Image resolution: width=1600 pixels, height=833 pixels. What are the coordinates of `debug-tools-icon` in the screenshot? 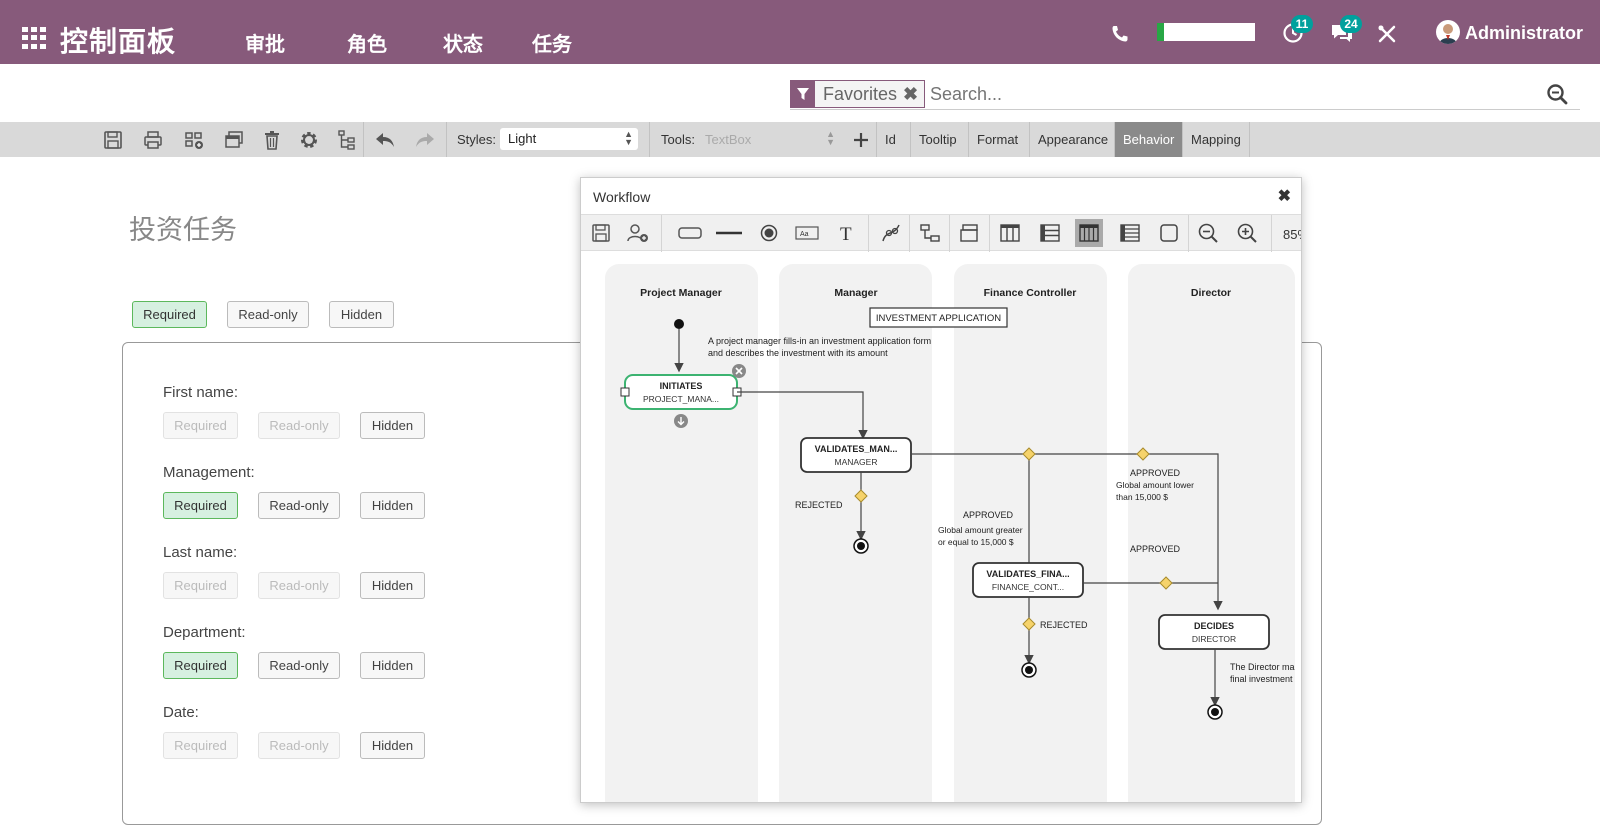 It's located at (1387, 34).